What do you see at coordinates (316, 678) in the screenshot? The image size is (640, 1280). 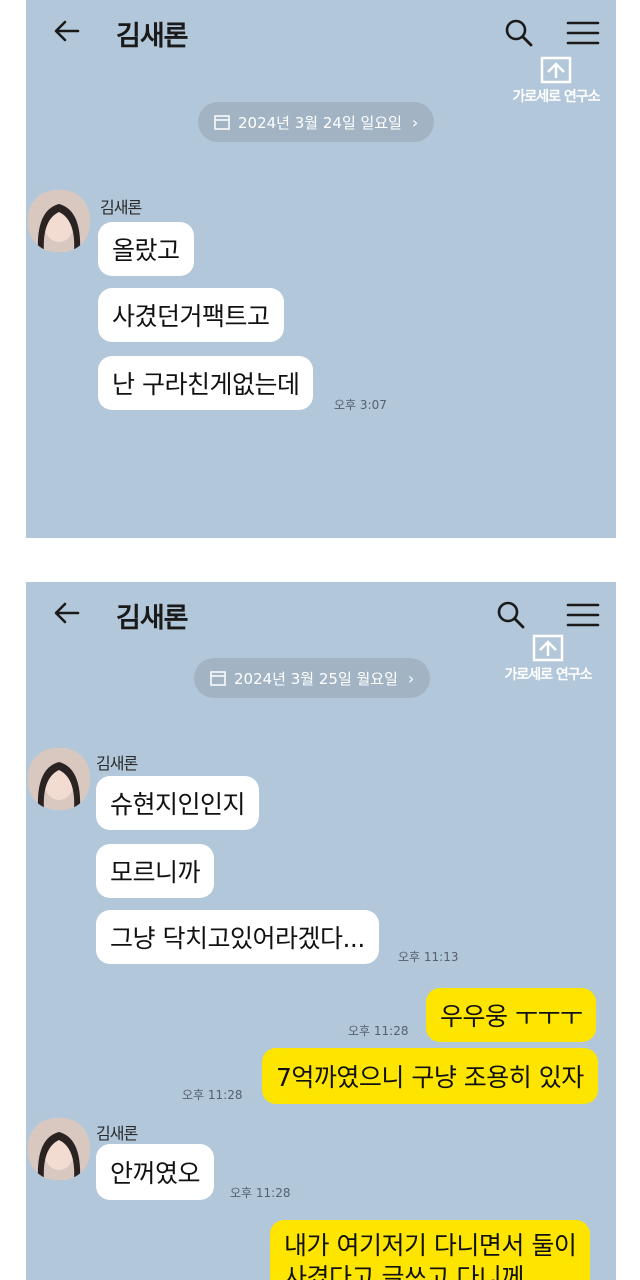 I see `date-text: 2024년 3월 25일 월요일` at bounding box center [316, 678].